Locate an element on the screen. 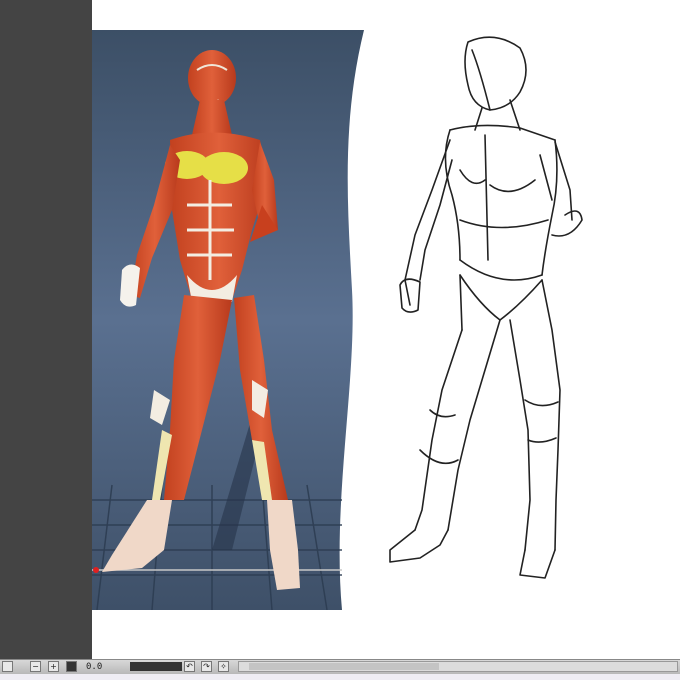 The width and height of the screenshot is (680, 680). zoom-slider is located at coordinates (156, 666).